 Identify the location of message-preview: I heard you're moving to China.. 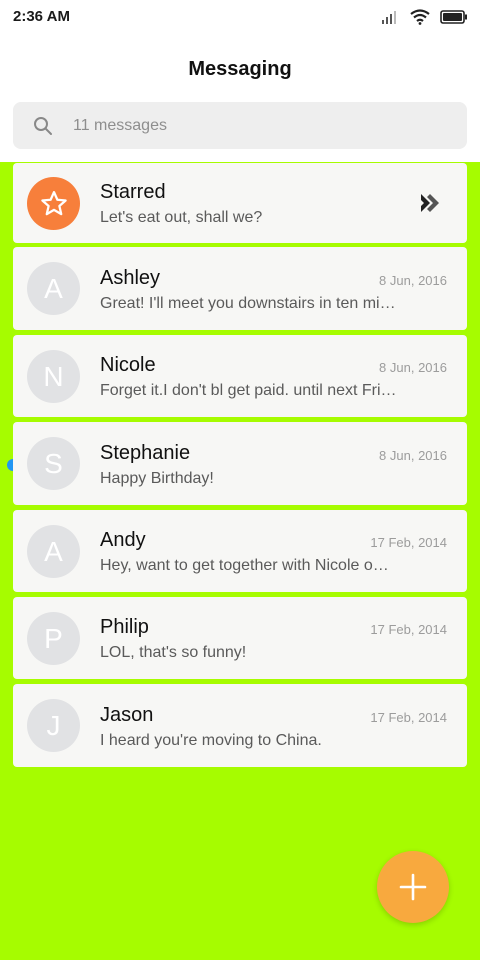
(211, 740).